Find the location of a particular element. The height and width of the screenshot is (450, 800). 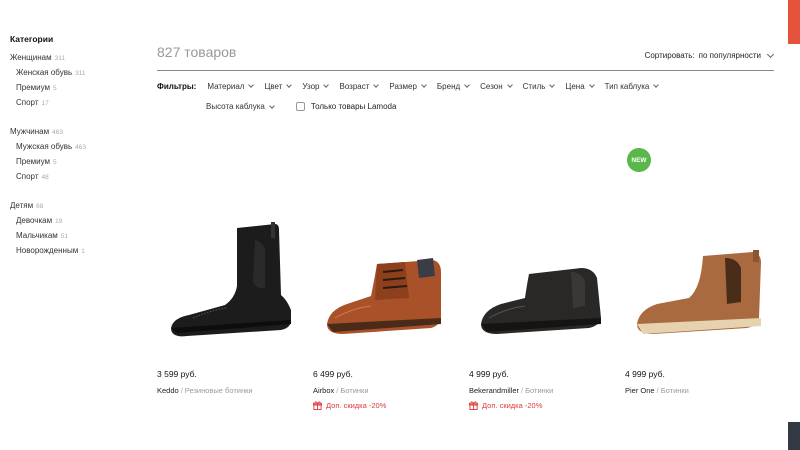

product-price: 3 599 руб. is located at coordinates (177, 374).